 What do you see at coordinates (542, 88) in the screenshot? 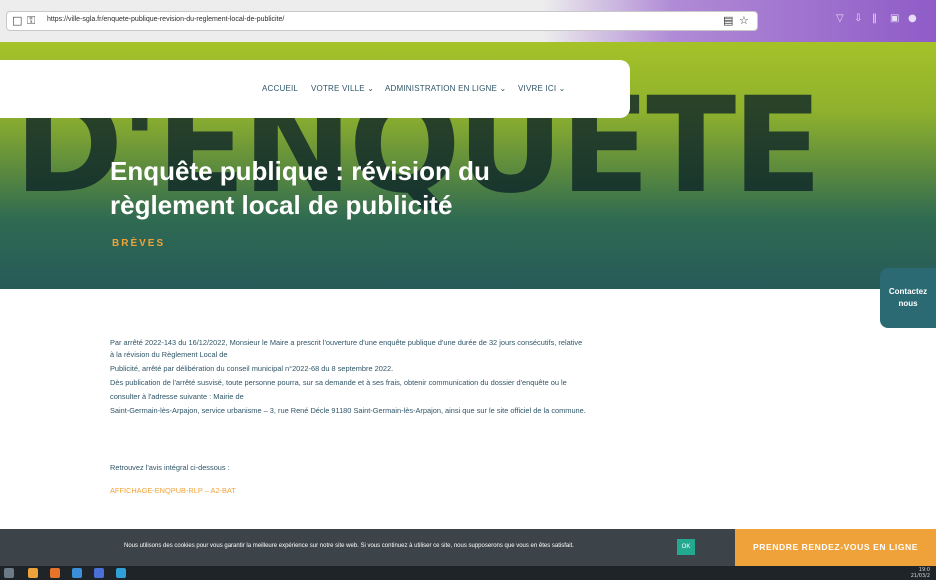
I see `nav-item-vivre-ici: VIVRE ICI ⌄` at bounding box center [542, 88].